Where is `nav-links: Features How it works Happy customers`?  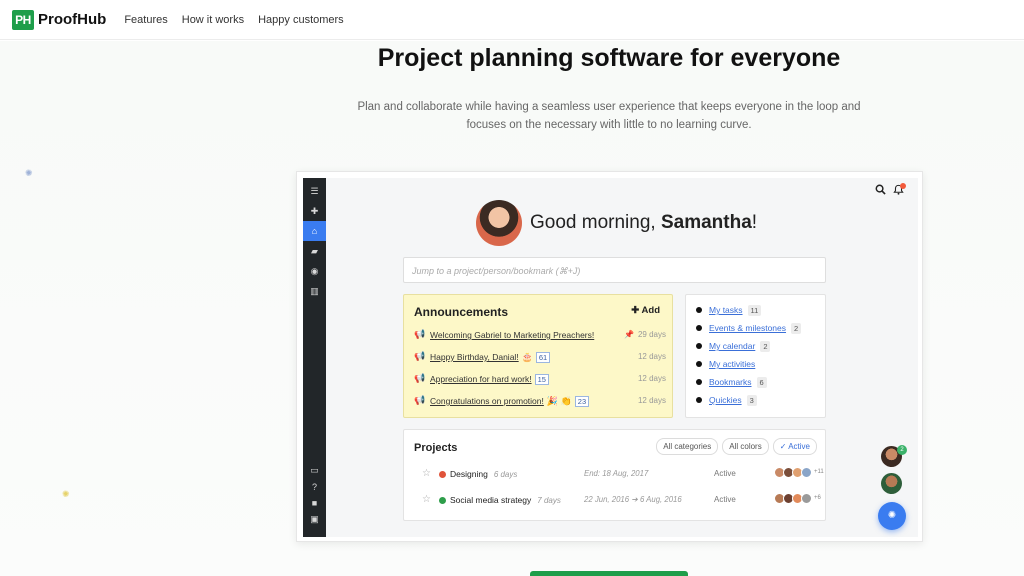 nav-links: Features How it works Happy customers is located at coordinates (240, 20).